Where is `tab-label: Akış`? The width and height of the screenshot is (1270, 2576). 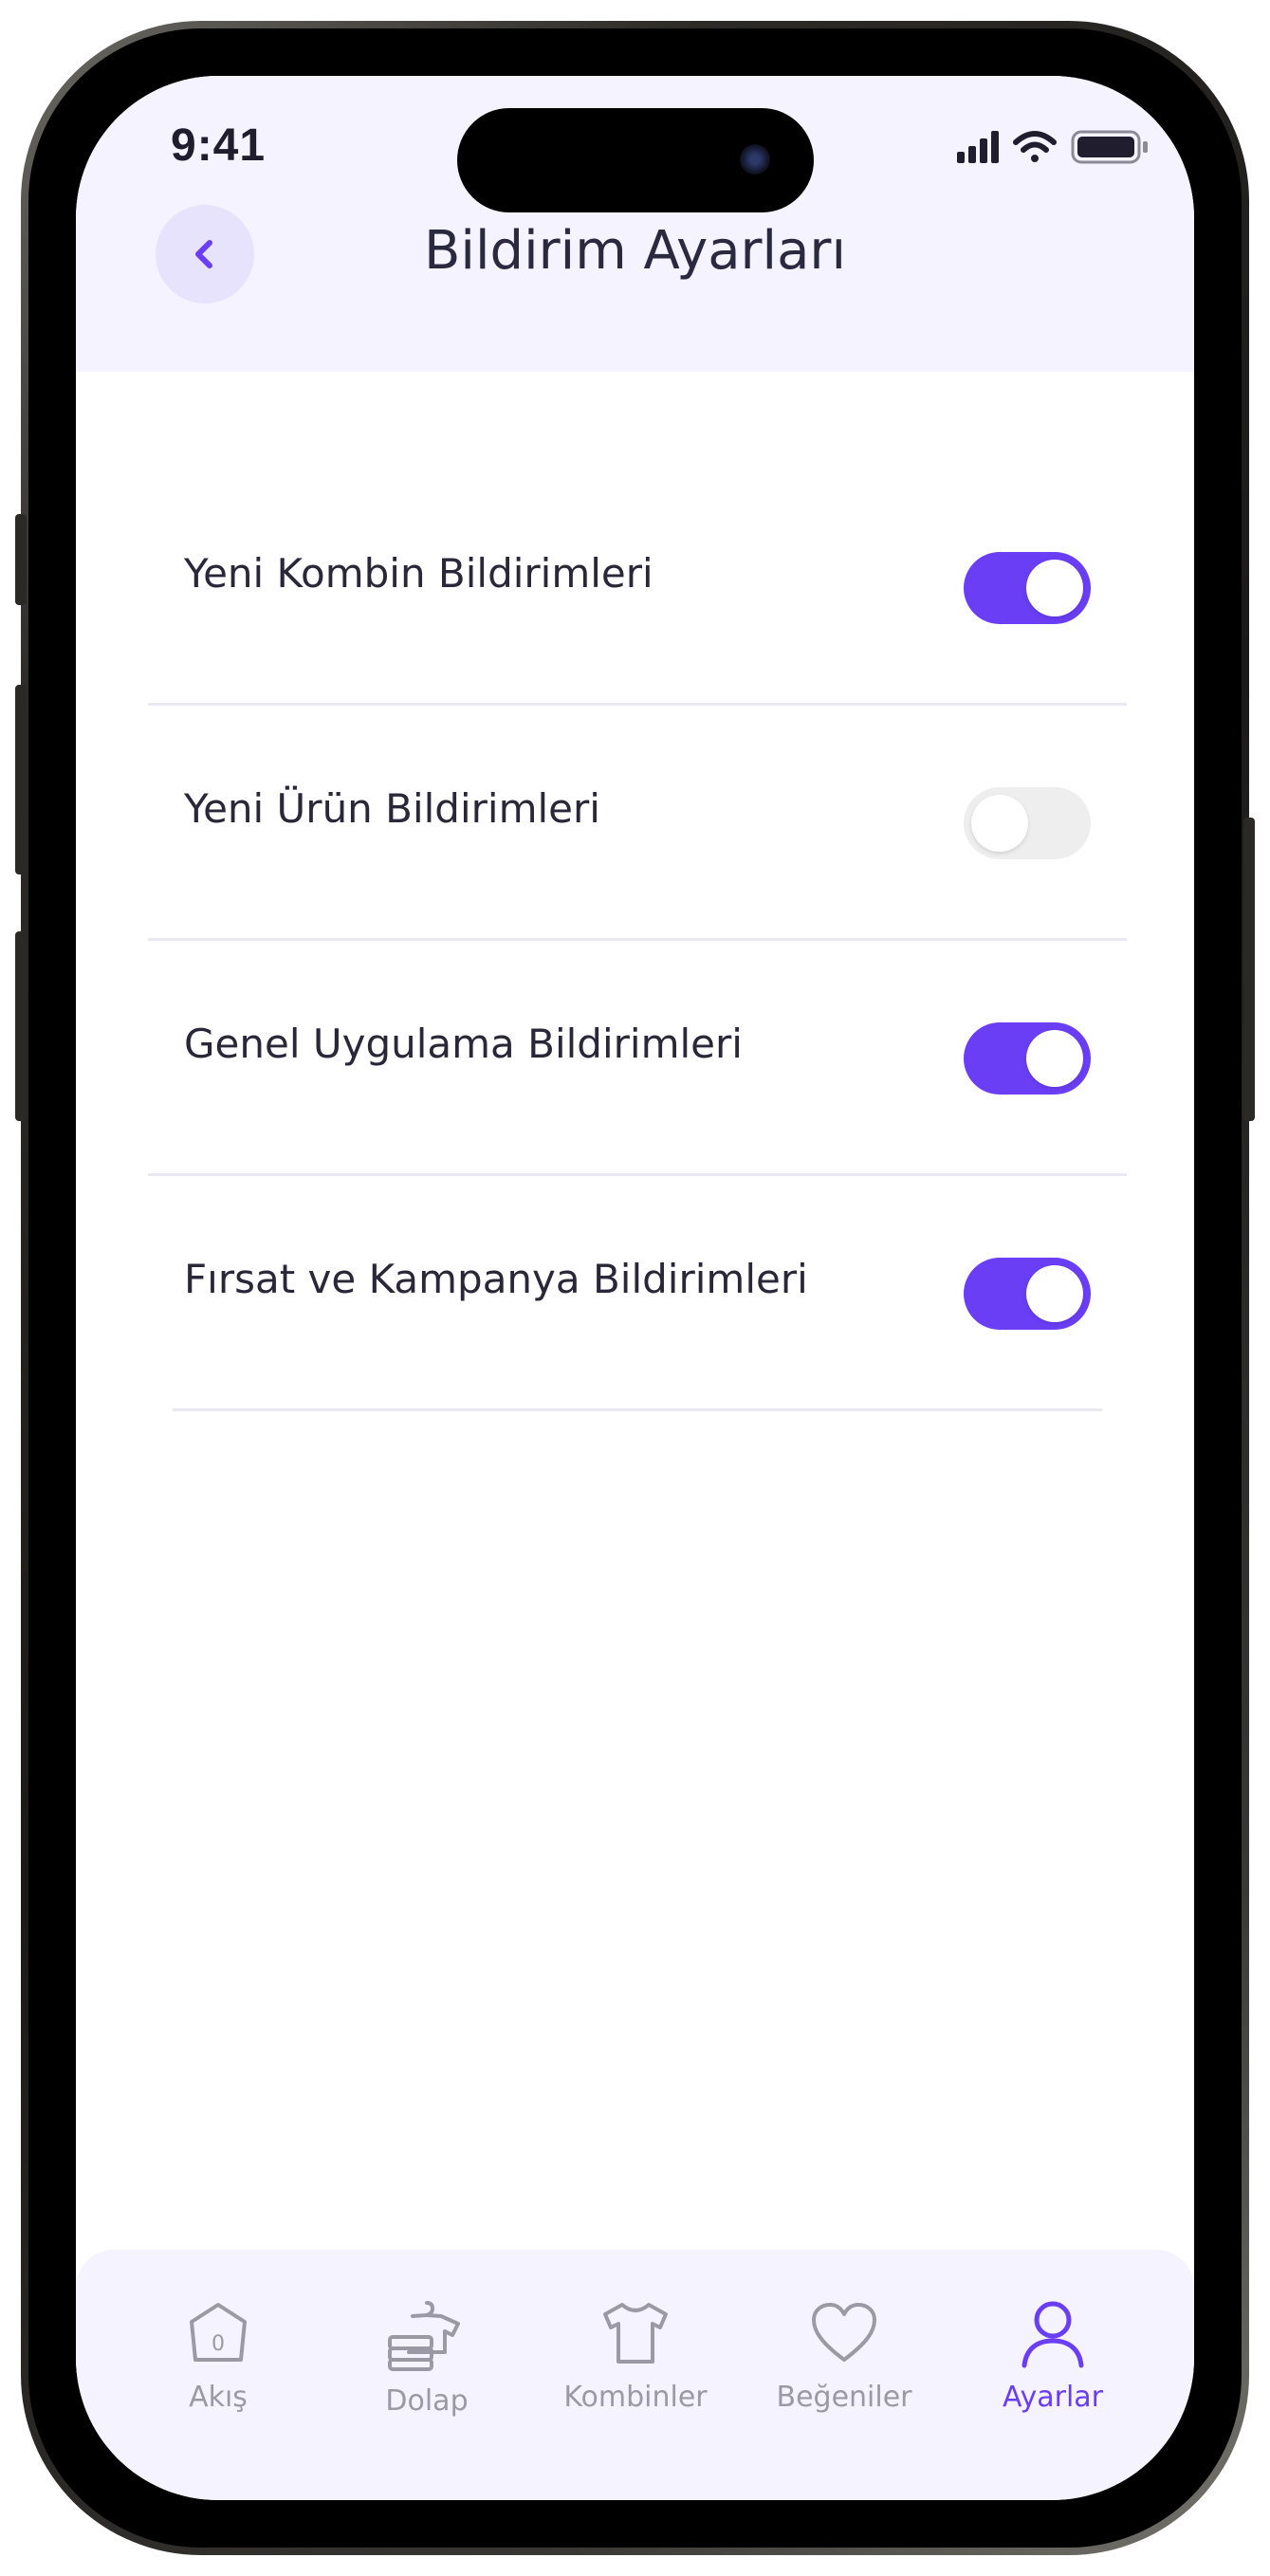
tab-label: Akış is located at coordinates (218, 2397).